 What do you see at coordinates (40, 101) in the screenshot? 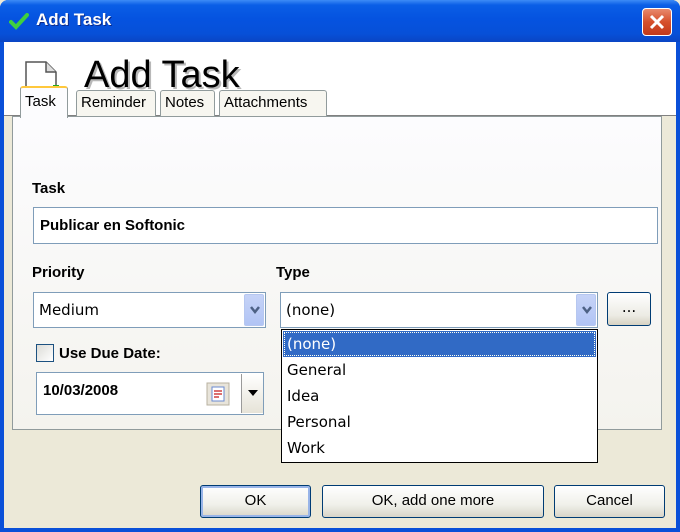
I see `tab-task-label: Task` at bounding box center [40, 101].